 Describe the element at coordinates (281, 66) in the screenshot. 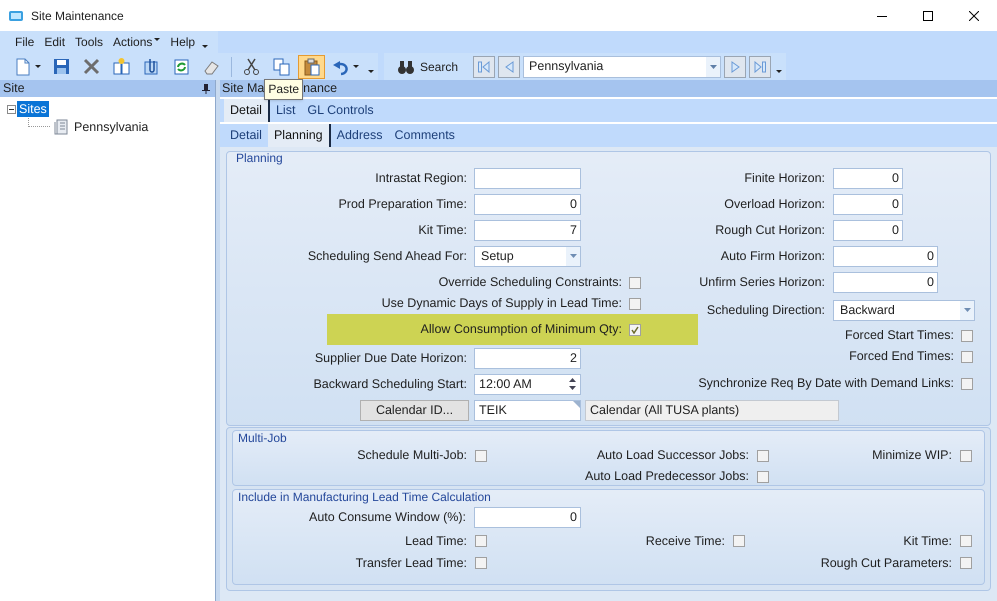

I see `copy-icon` at that location.